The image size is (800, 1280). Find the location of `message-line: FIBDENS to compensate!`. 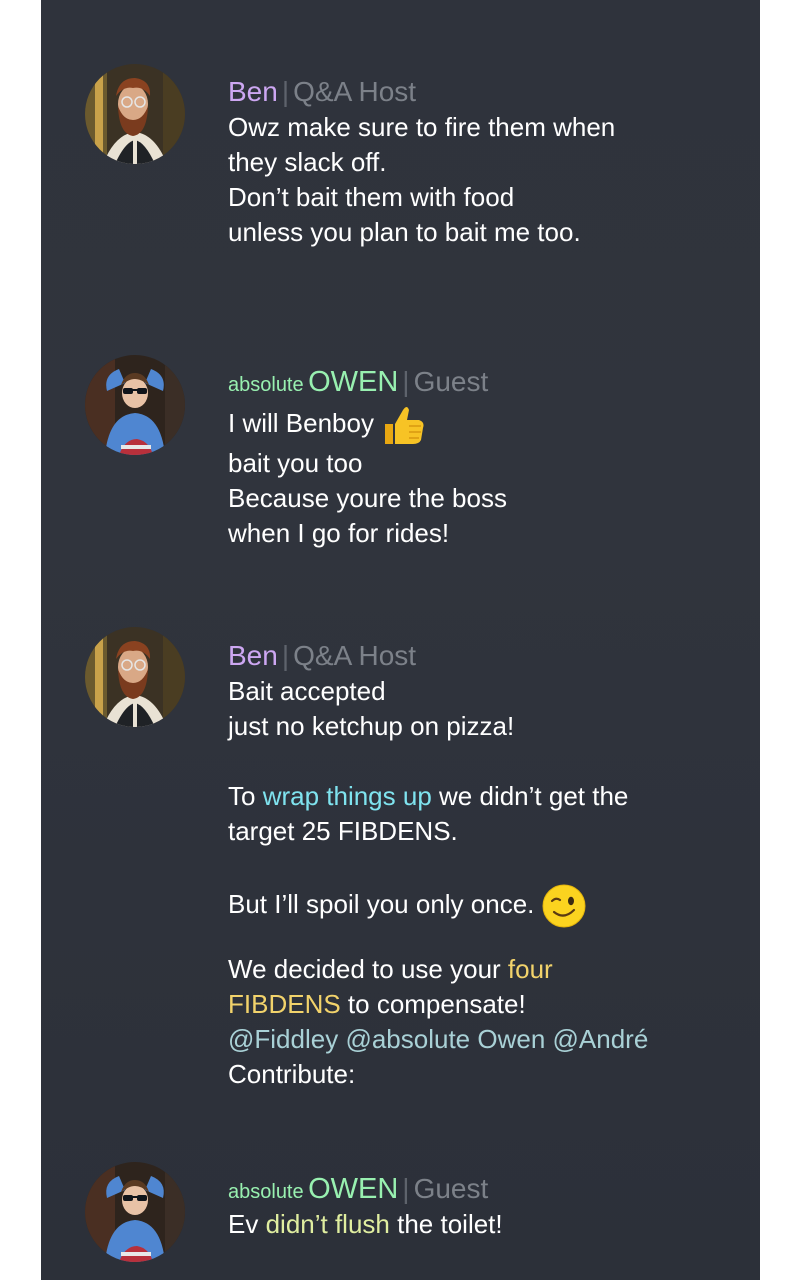

message-line: FIBDENS to compensate! is located at coordinates (484, 1004).